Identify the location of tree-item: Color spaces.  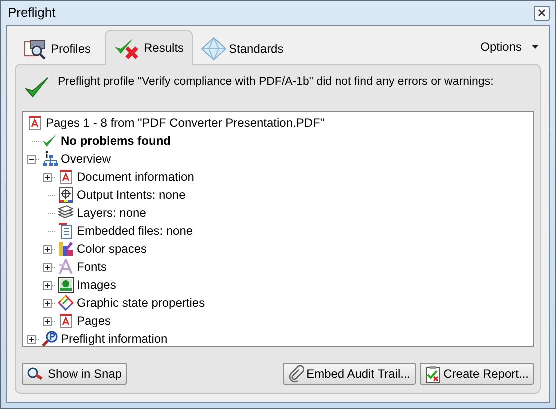
(112, 249).